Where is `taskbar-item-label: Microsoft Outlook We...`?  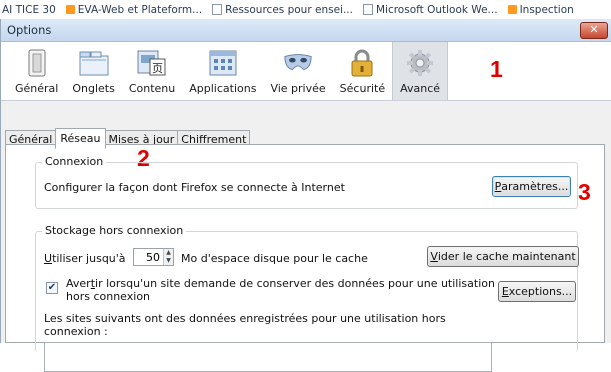
taskbar-item-label: Microsoft Outlook We... is located at coordinates (436, 9).